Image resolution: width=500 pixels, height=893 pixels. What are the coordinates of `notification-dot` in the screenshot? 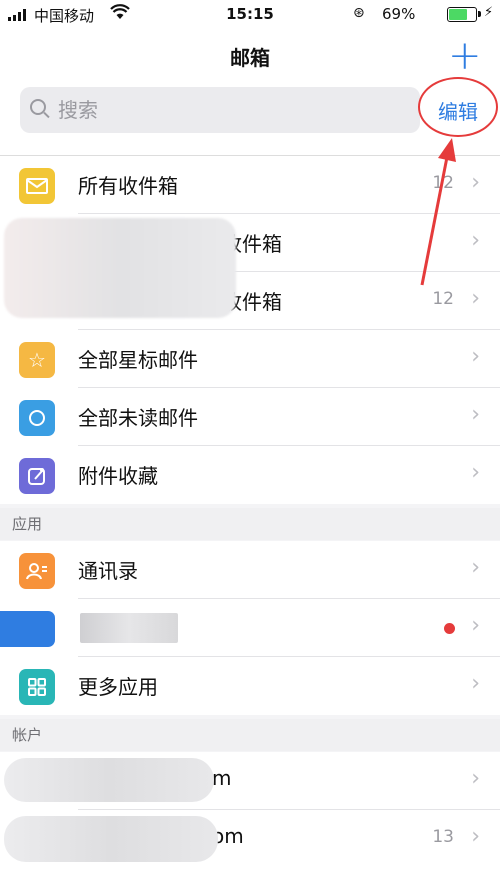 It's located at (449, 628).